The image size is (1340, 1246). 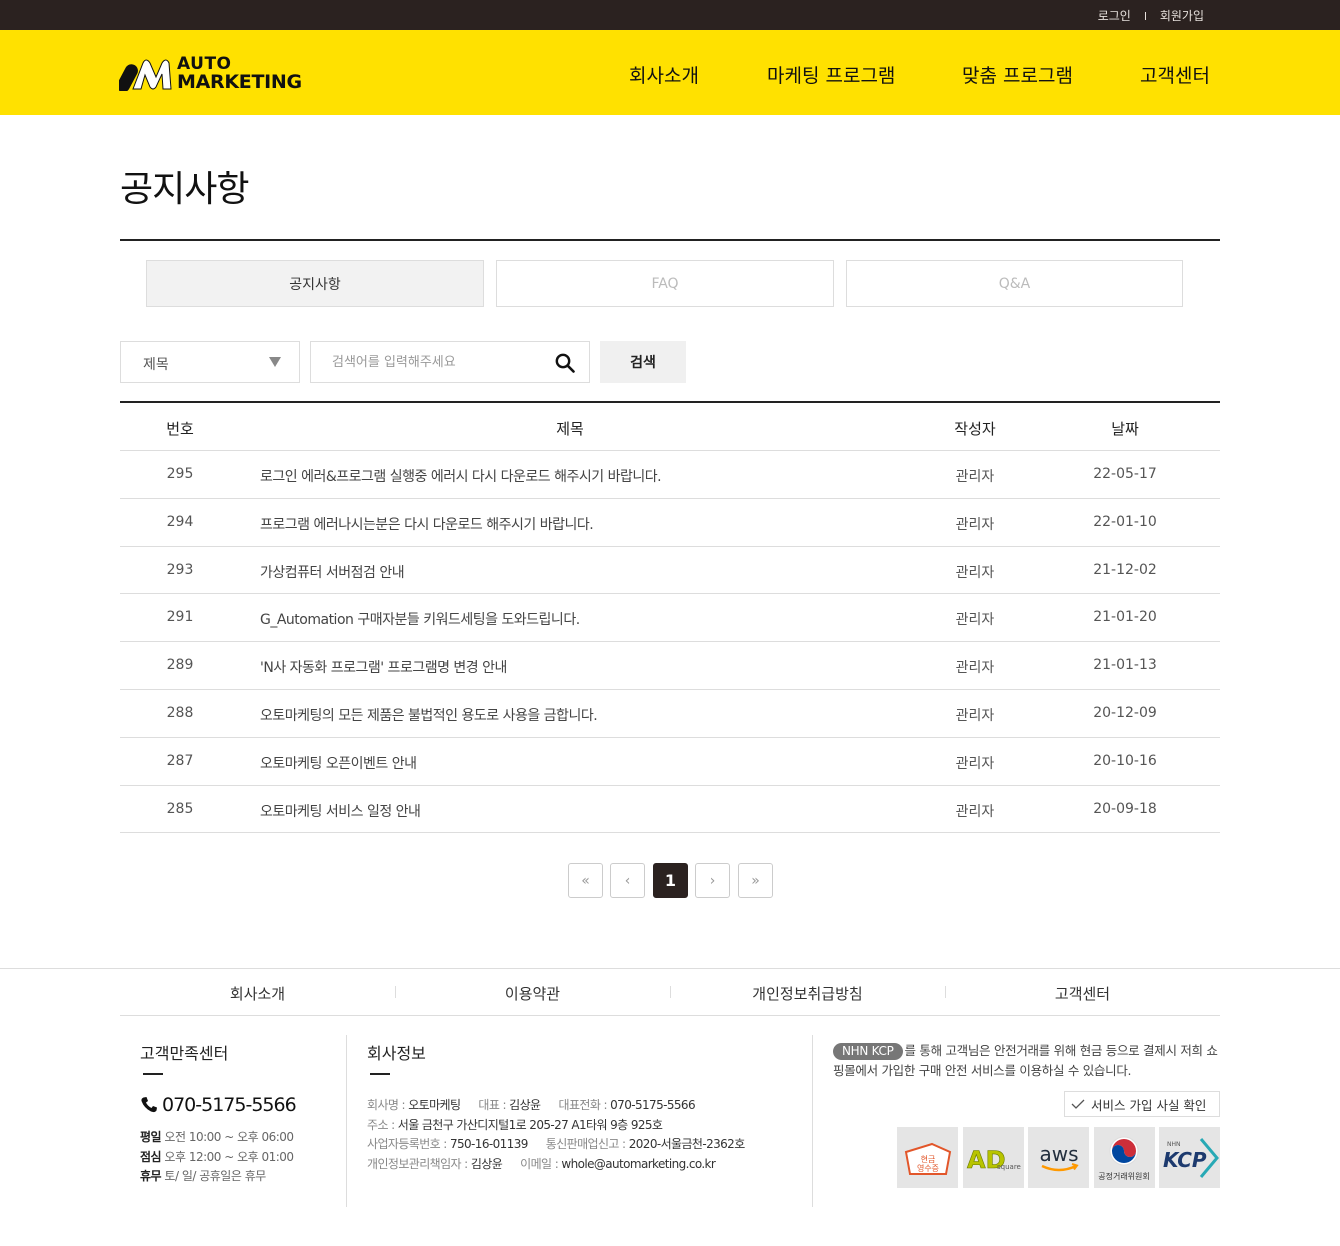 I want to click on row-number: 289, so click(x=180, y=665).